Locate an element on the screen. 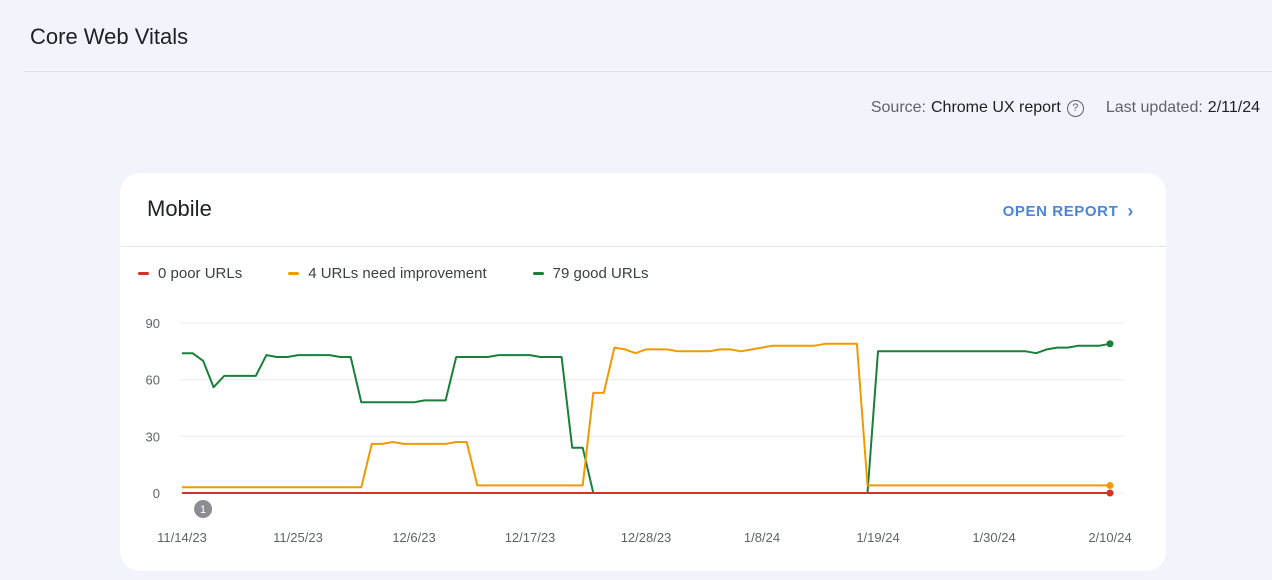  x-tick-label: 1/30/24 is located at coordinates (993, 537).